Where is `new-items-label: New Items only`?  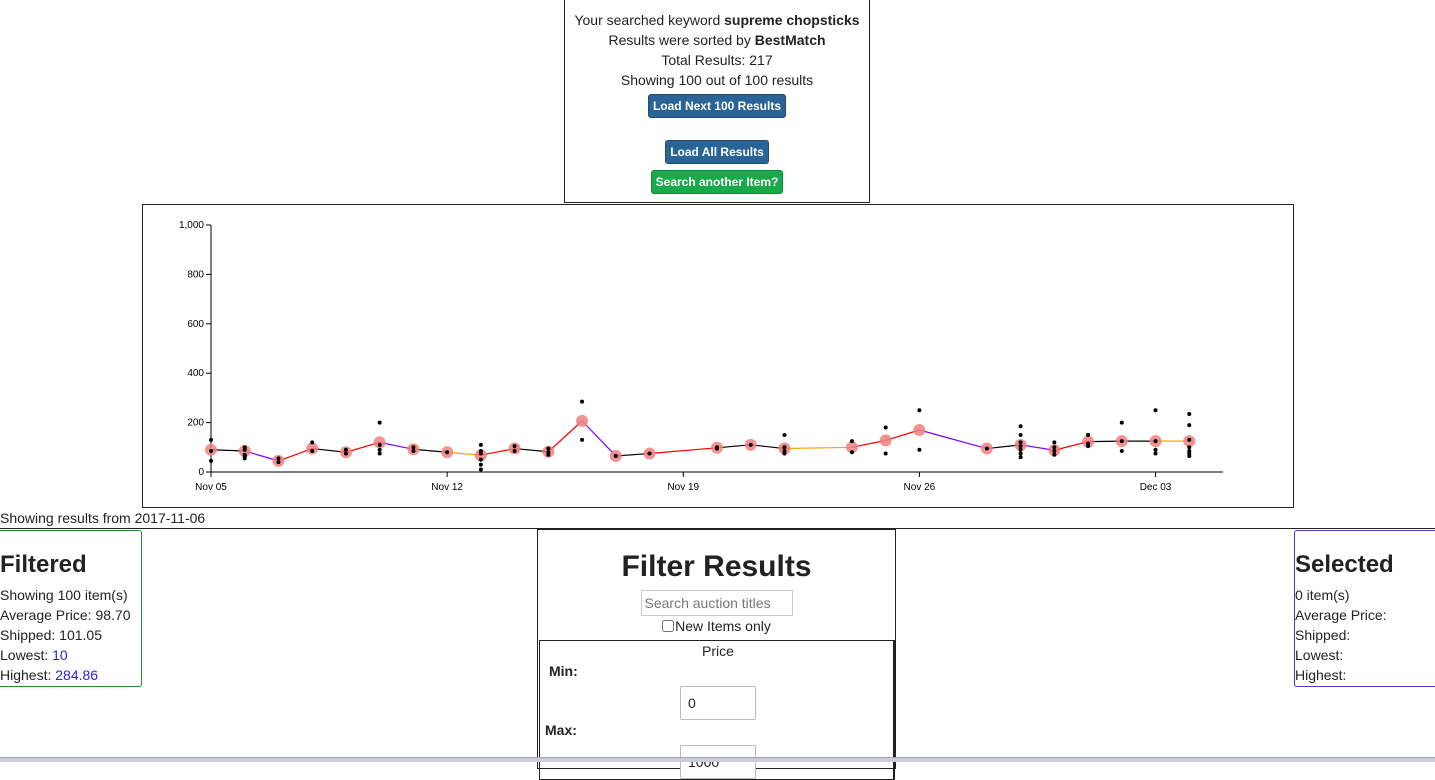
new-items-label: New Items only is located at coordinates (723, 626).